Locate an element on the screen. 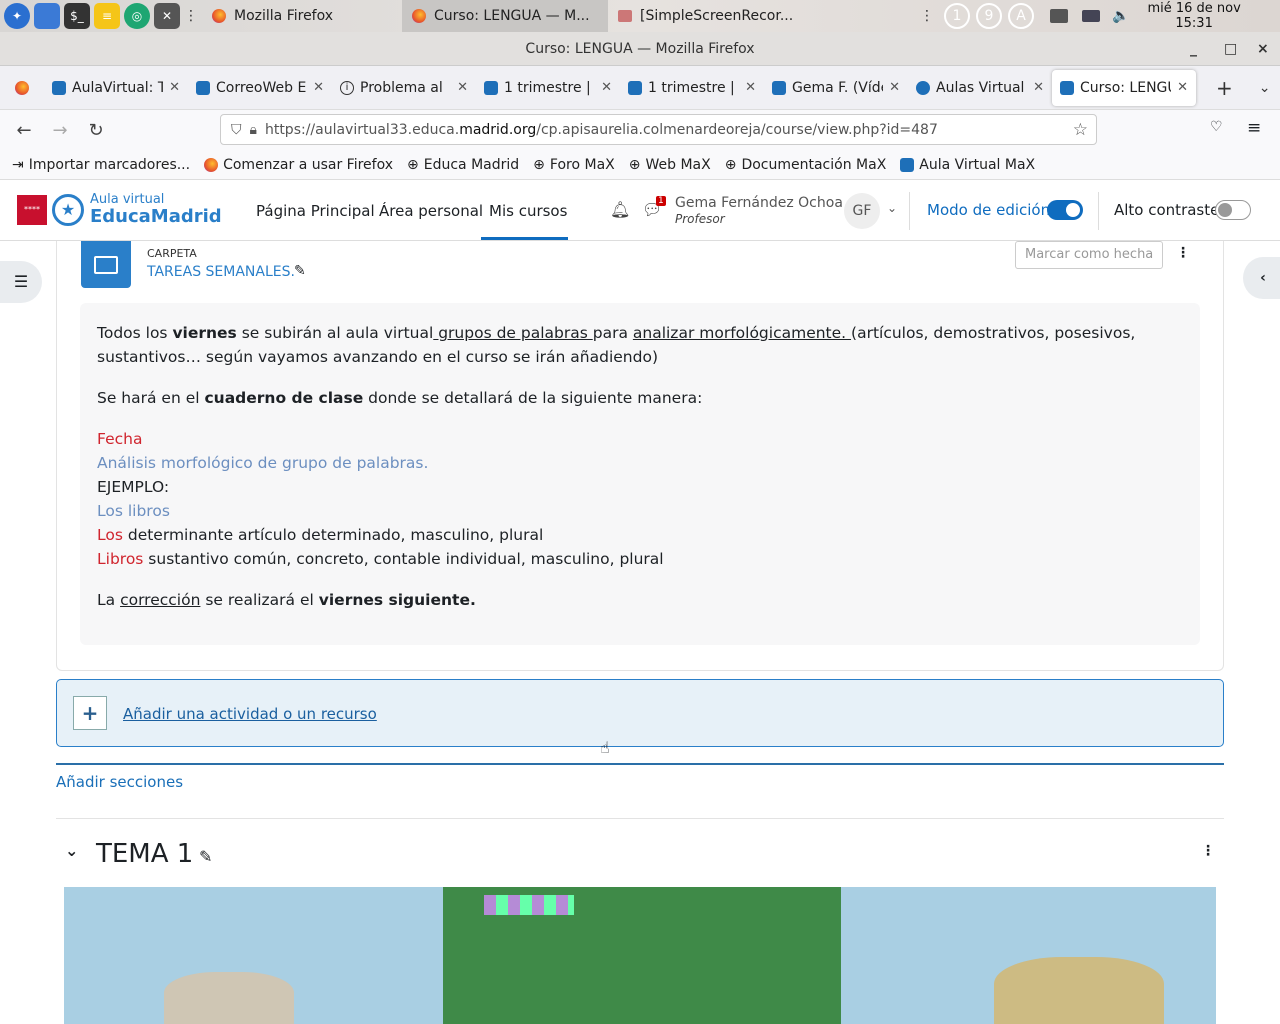 The height and width of the screenshot is (1024, 1280). activity-name-link: TAREAS SEMANALES. is located at coordinates (221, 272).